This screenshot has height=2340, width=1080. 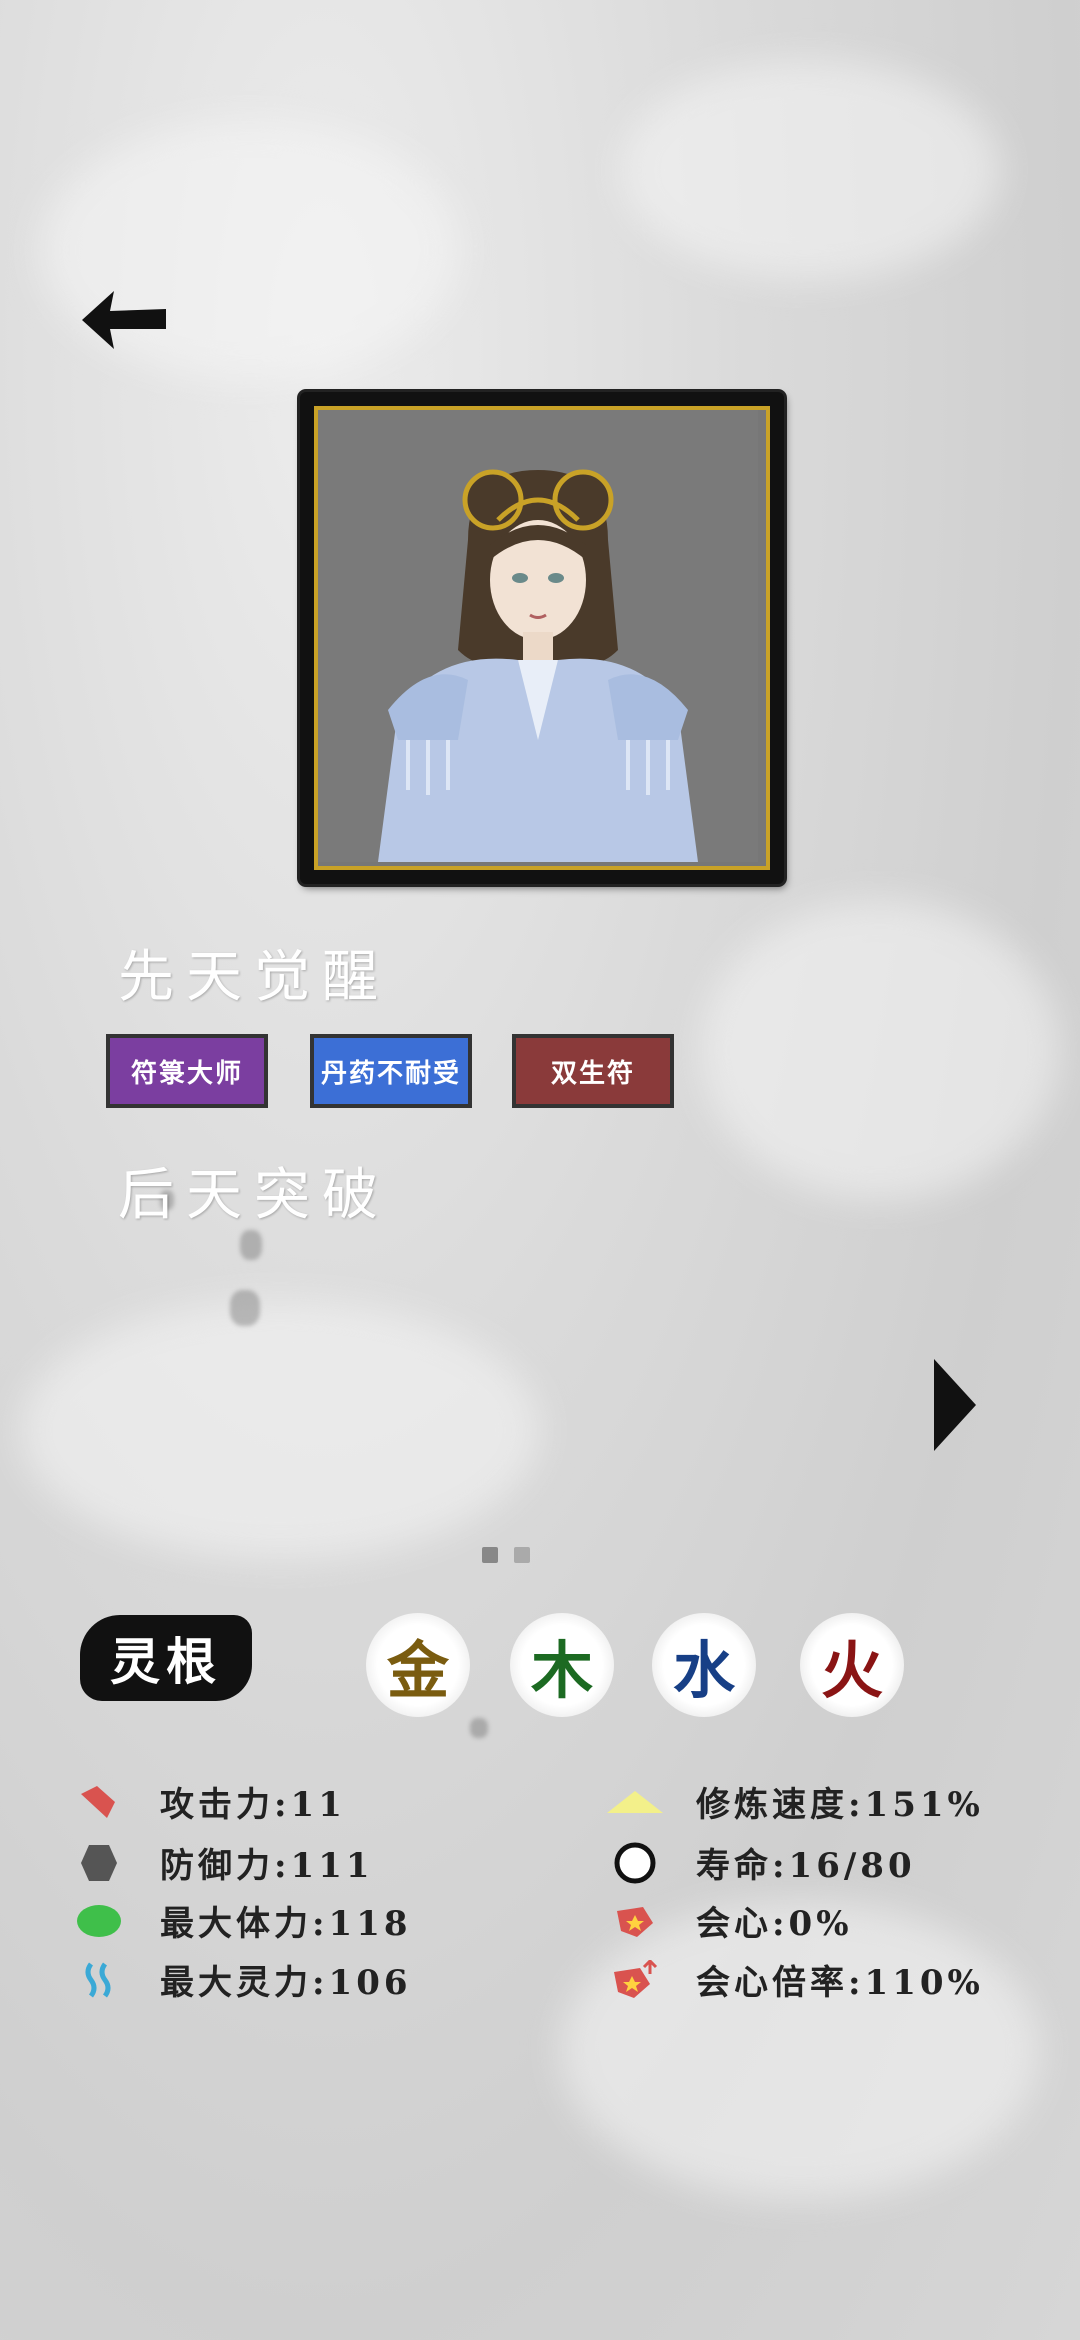 I want to click on crit-icon, so click(x=635, y=1921).